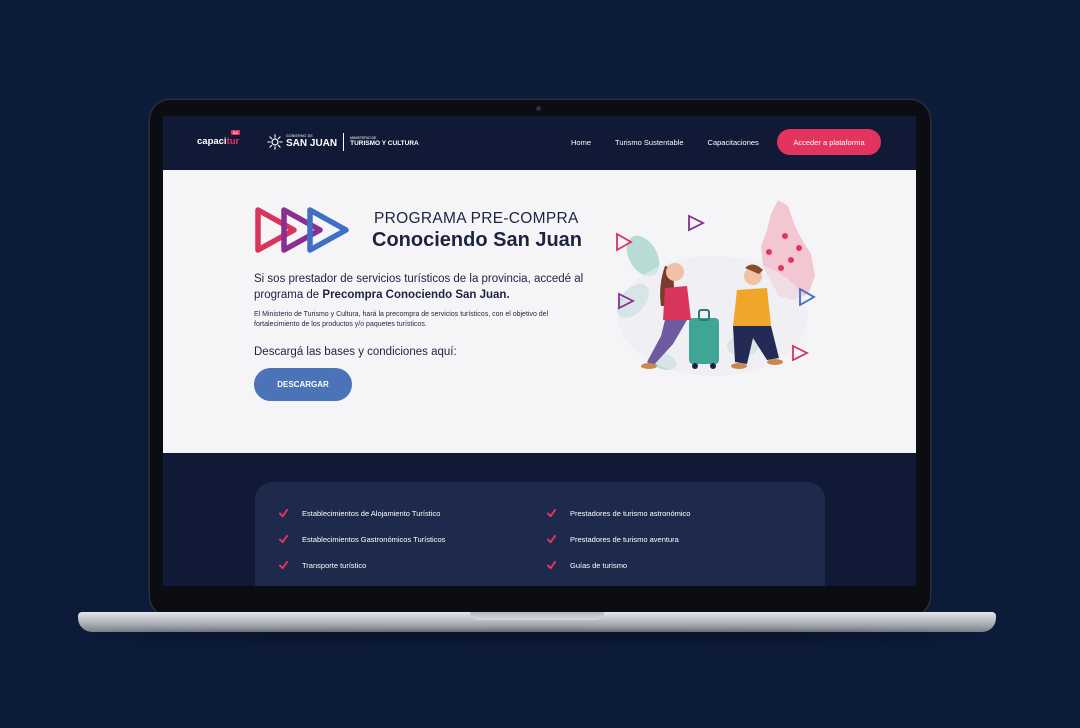  I want to click on program-title: Conociendo San Juan, so click(477, 240).